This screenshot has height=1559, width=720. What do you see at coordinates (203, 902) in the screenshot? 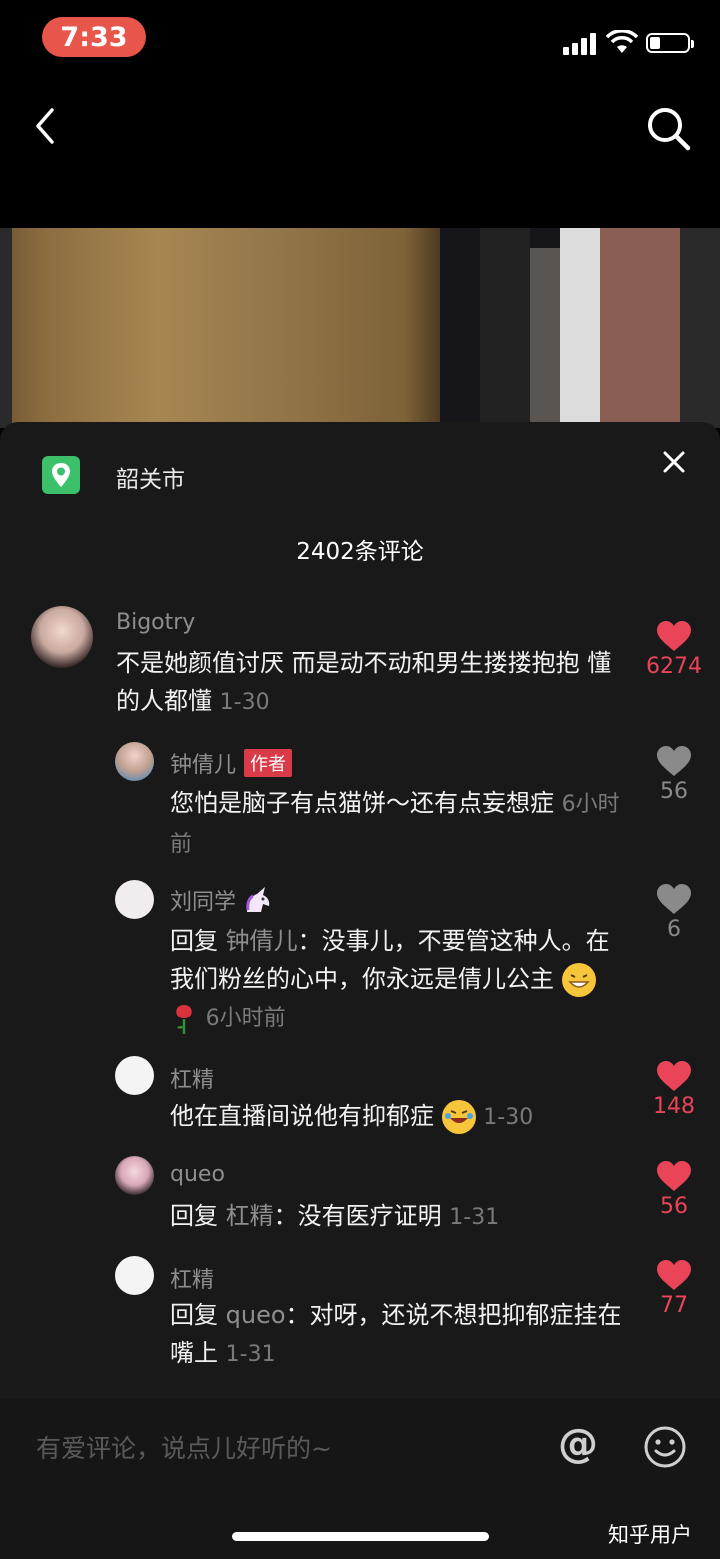
I see `username-text: 刘同学` at bounding box center [203, 902].